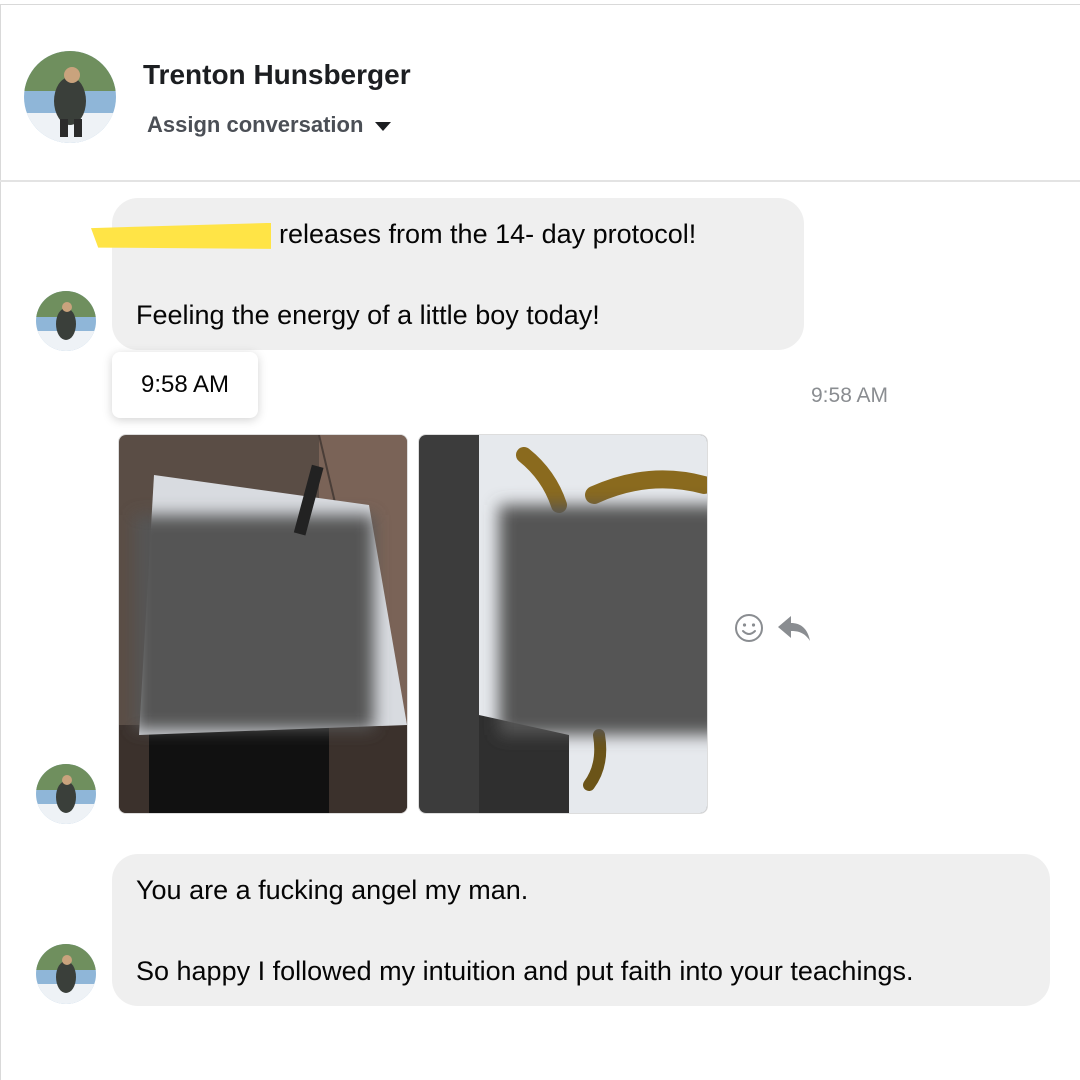  I want to click on assign-conversation-dropdown: Assign conversation, so click(269, 125).